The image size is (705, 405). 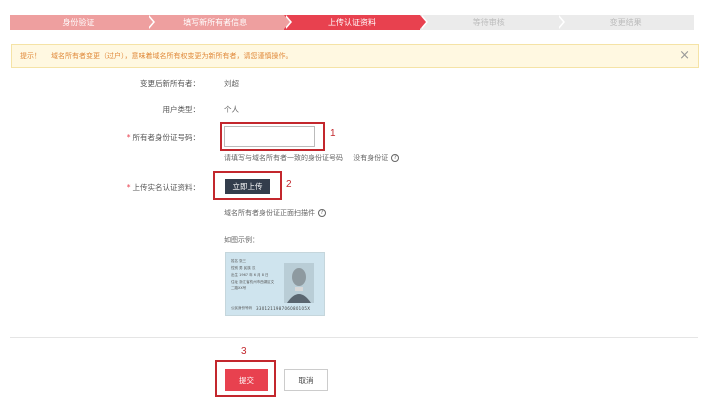 What do you see at coordinates (306, 380) in the screenshot?
I see `cancel-button: 取消` at bounding box center [306, 380].